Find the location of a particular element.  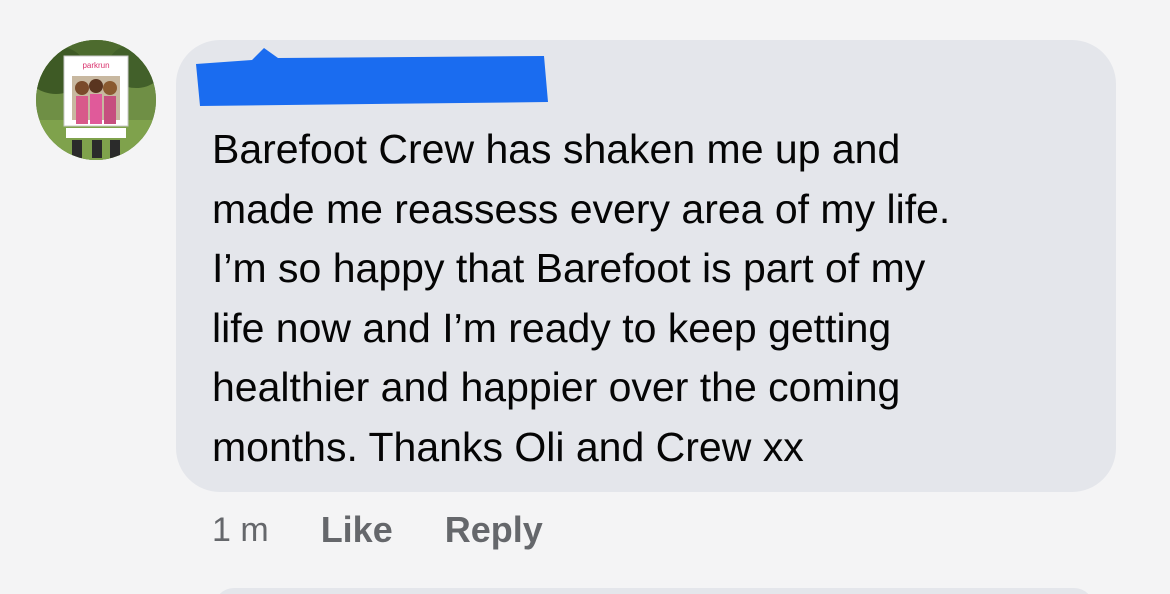

like-button: Like is located at coordinates (357, 530).